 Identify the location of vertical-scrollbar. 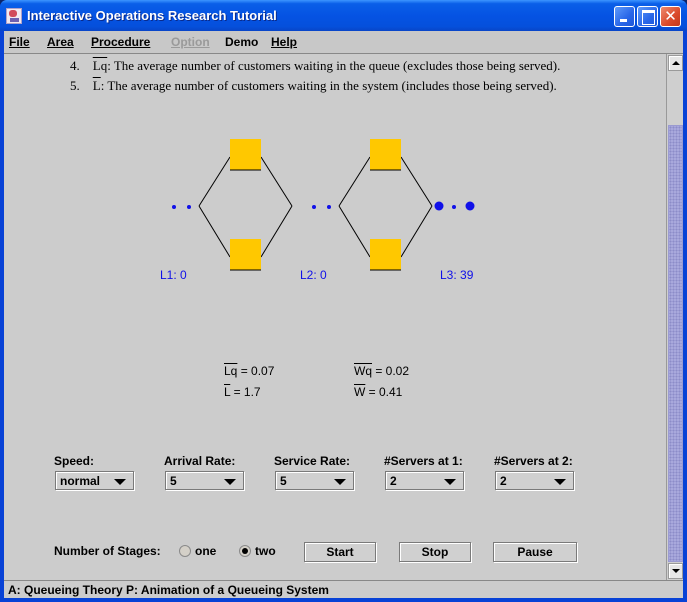
(674, 317).